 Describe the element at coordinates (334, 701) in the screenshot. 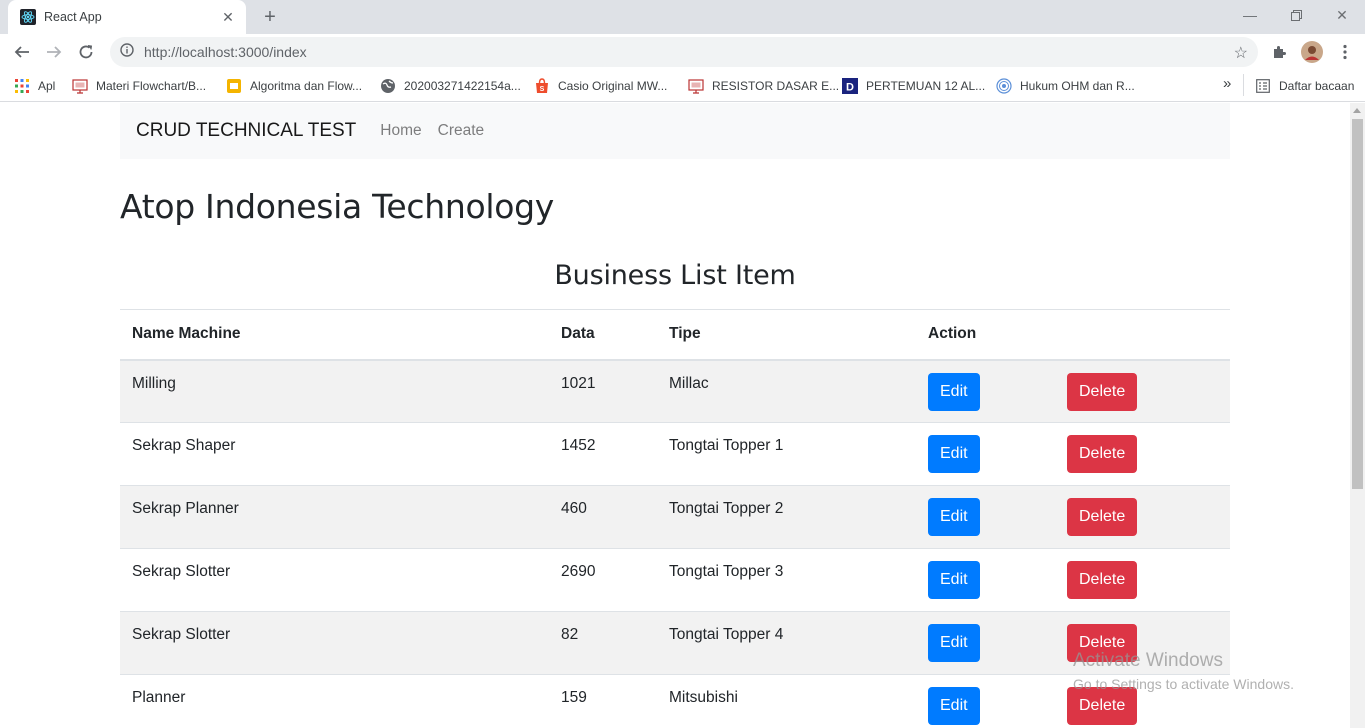

I see `cell-name: Planner` at that location.